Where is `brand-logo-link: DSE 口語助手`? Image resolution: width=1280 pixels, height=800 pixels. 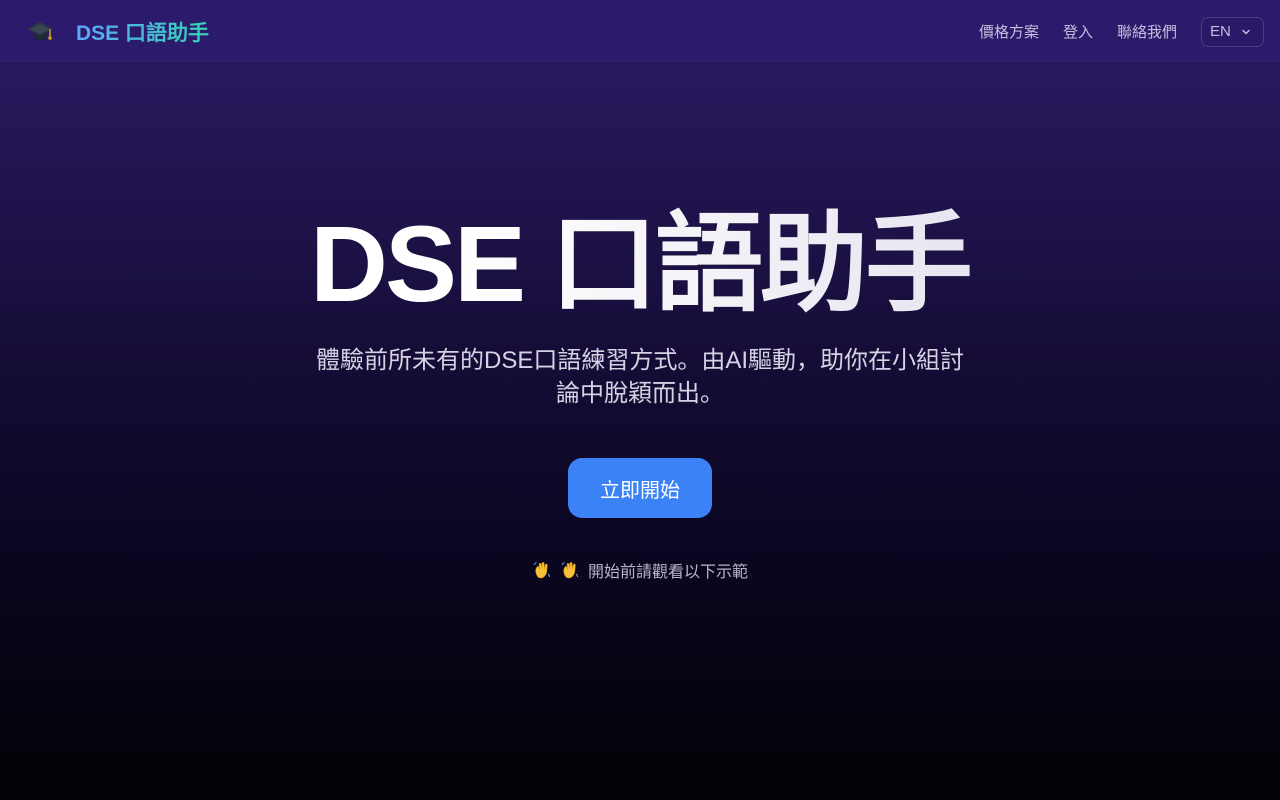
brand-logo-link: DSE 口語助手 is located at coordinates (116, 32).